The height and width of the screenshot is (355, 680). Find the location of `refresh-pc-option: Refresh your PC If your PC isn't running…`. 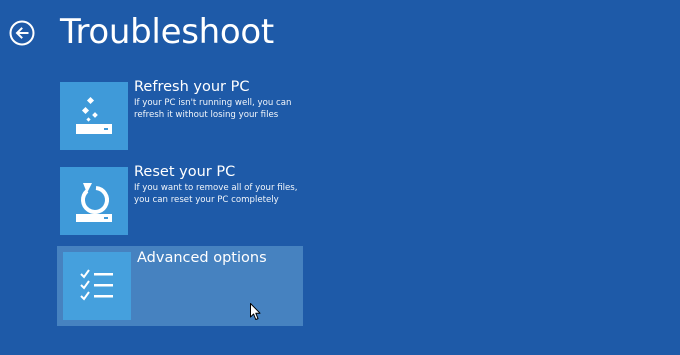

refresh-pc-option: Refresh your PC If your PC isn't running… is located at coordinates (180, 117).